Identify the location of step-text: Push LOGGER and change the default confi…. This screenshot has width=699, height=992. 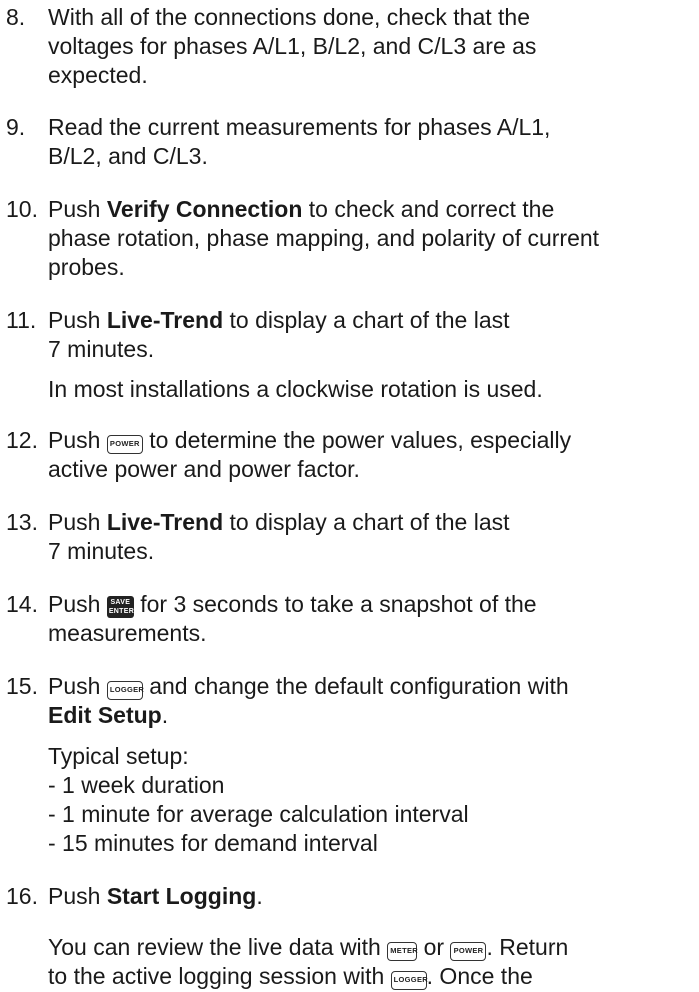
(308, 700).